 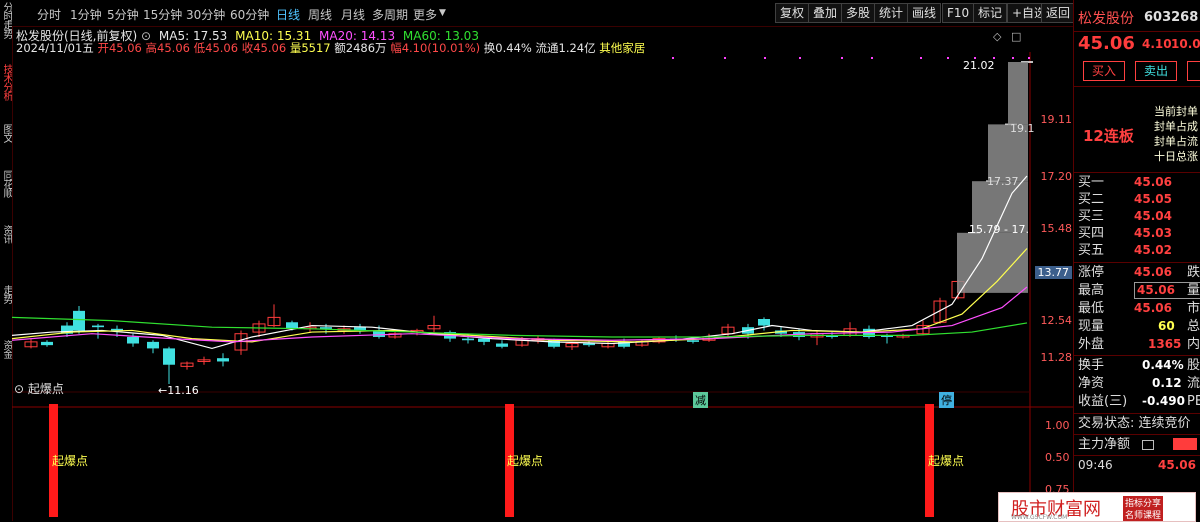 What do you see at coordinates (1056, 119) in the screenshot?
I see `price-tick: 19.11` at bounding box center [1056, 119].